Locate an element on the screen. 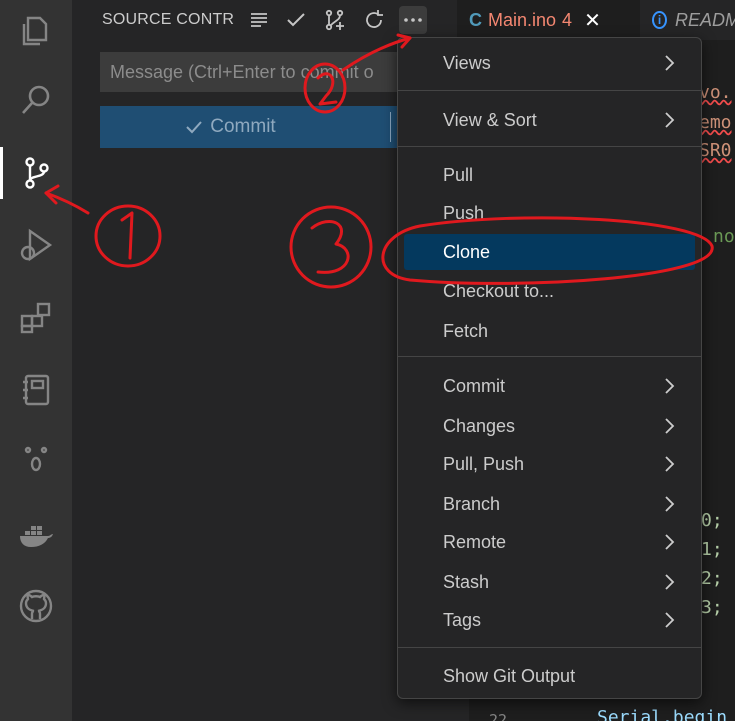  tab-readme: i READM is located at coordinates (692, 20).